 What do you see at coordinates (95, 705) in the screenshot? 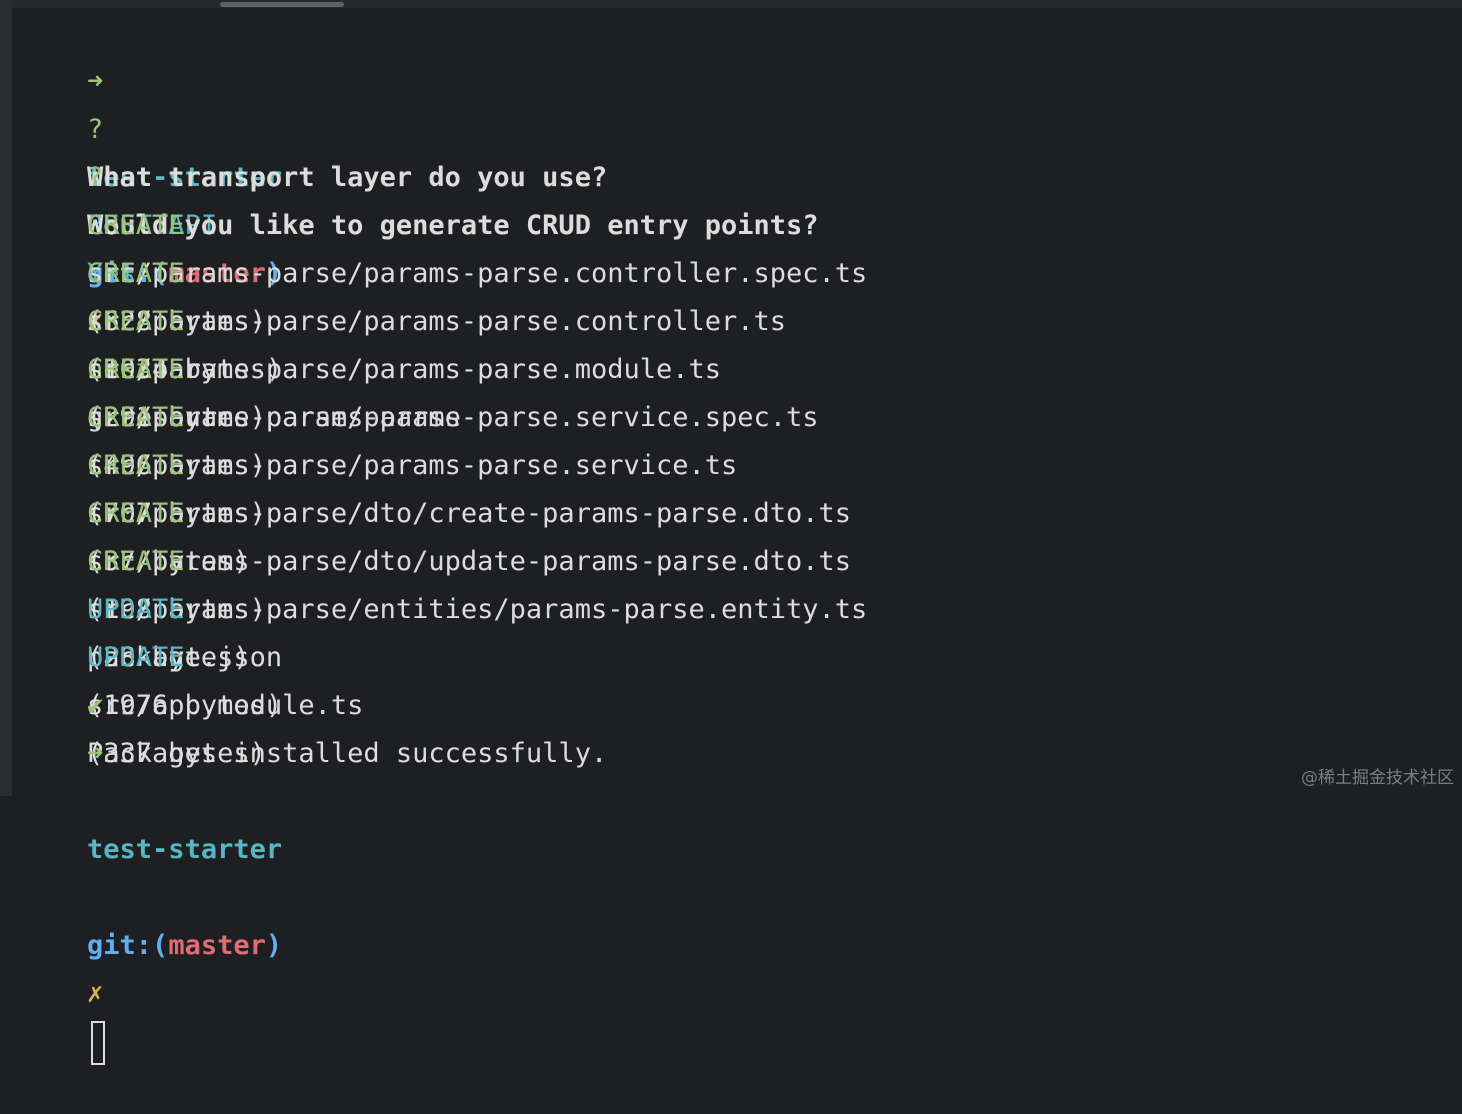
I see `checkmark-icon: ✔` at bounding box center [95, 705].